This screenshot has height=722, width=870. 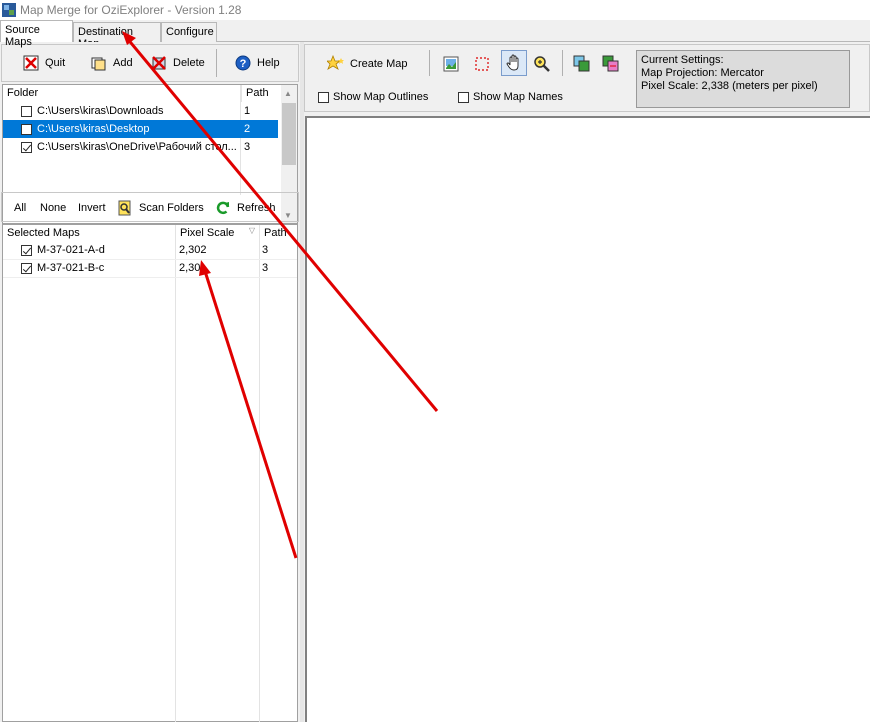 What do you see at coordinates (117, 36) in the screenshot?
I see `tab-destination-map: Destination Map` at bounding box center [117, 36].